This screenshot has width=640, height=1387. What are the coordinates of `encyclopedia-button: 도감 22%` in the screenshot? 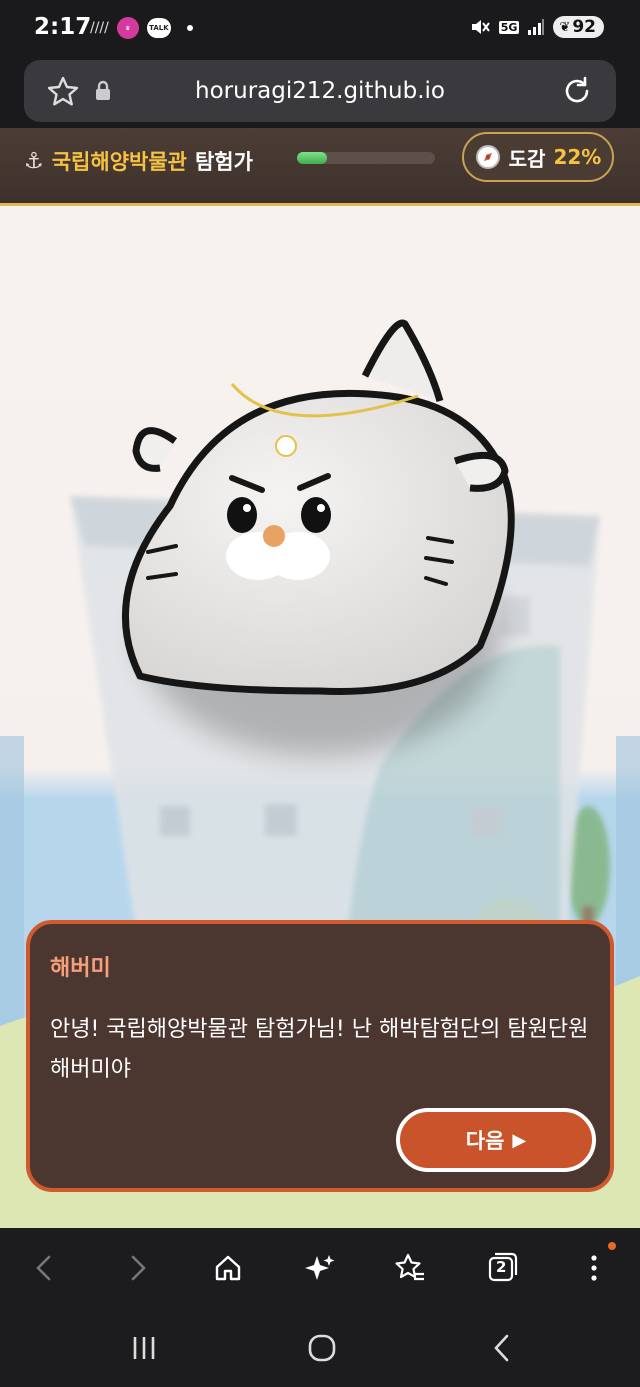 It's located at (538, 157).